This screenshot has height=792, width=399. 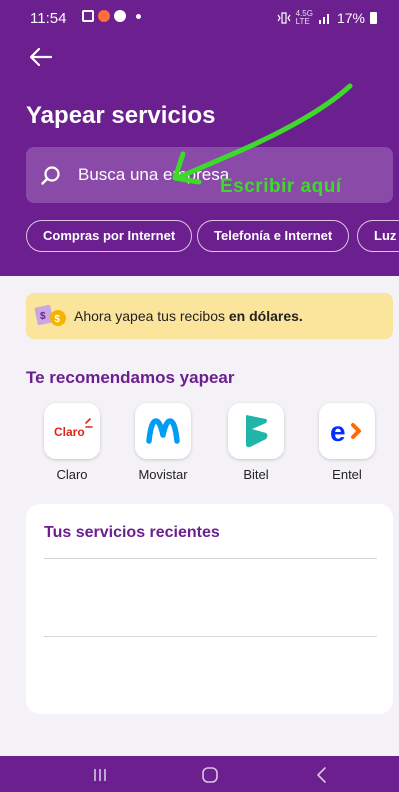 I want to click on svg-text: Claro, so click(x=69, y=432).